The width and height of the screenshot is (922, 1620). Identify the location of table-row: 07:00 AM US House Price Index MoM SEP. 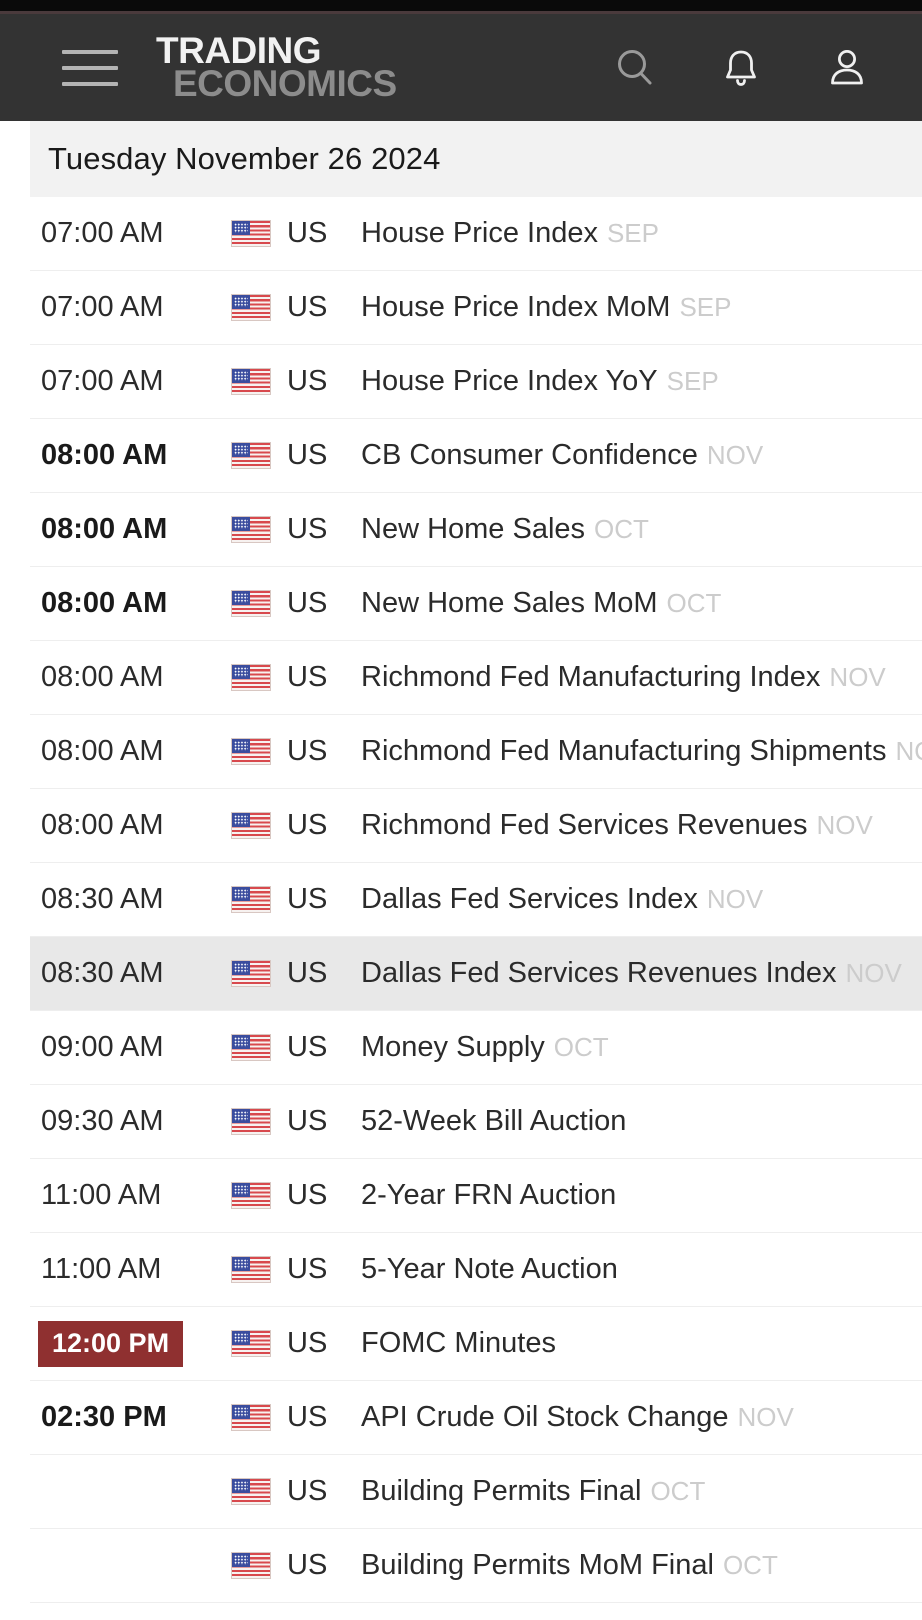
(476, 308).